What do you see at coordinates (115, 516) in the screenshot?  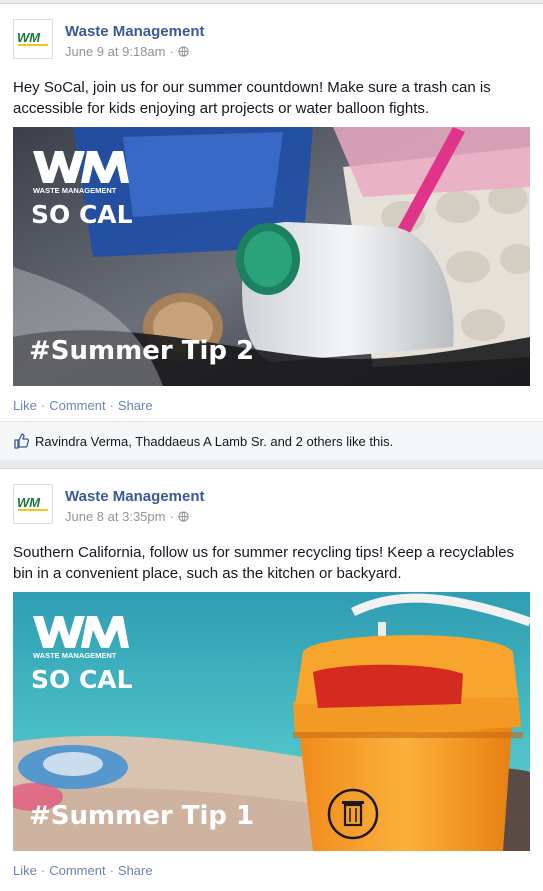 I see `post-timestamp: June 8 at 3:35pm` at bounding box center [115, 516].